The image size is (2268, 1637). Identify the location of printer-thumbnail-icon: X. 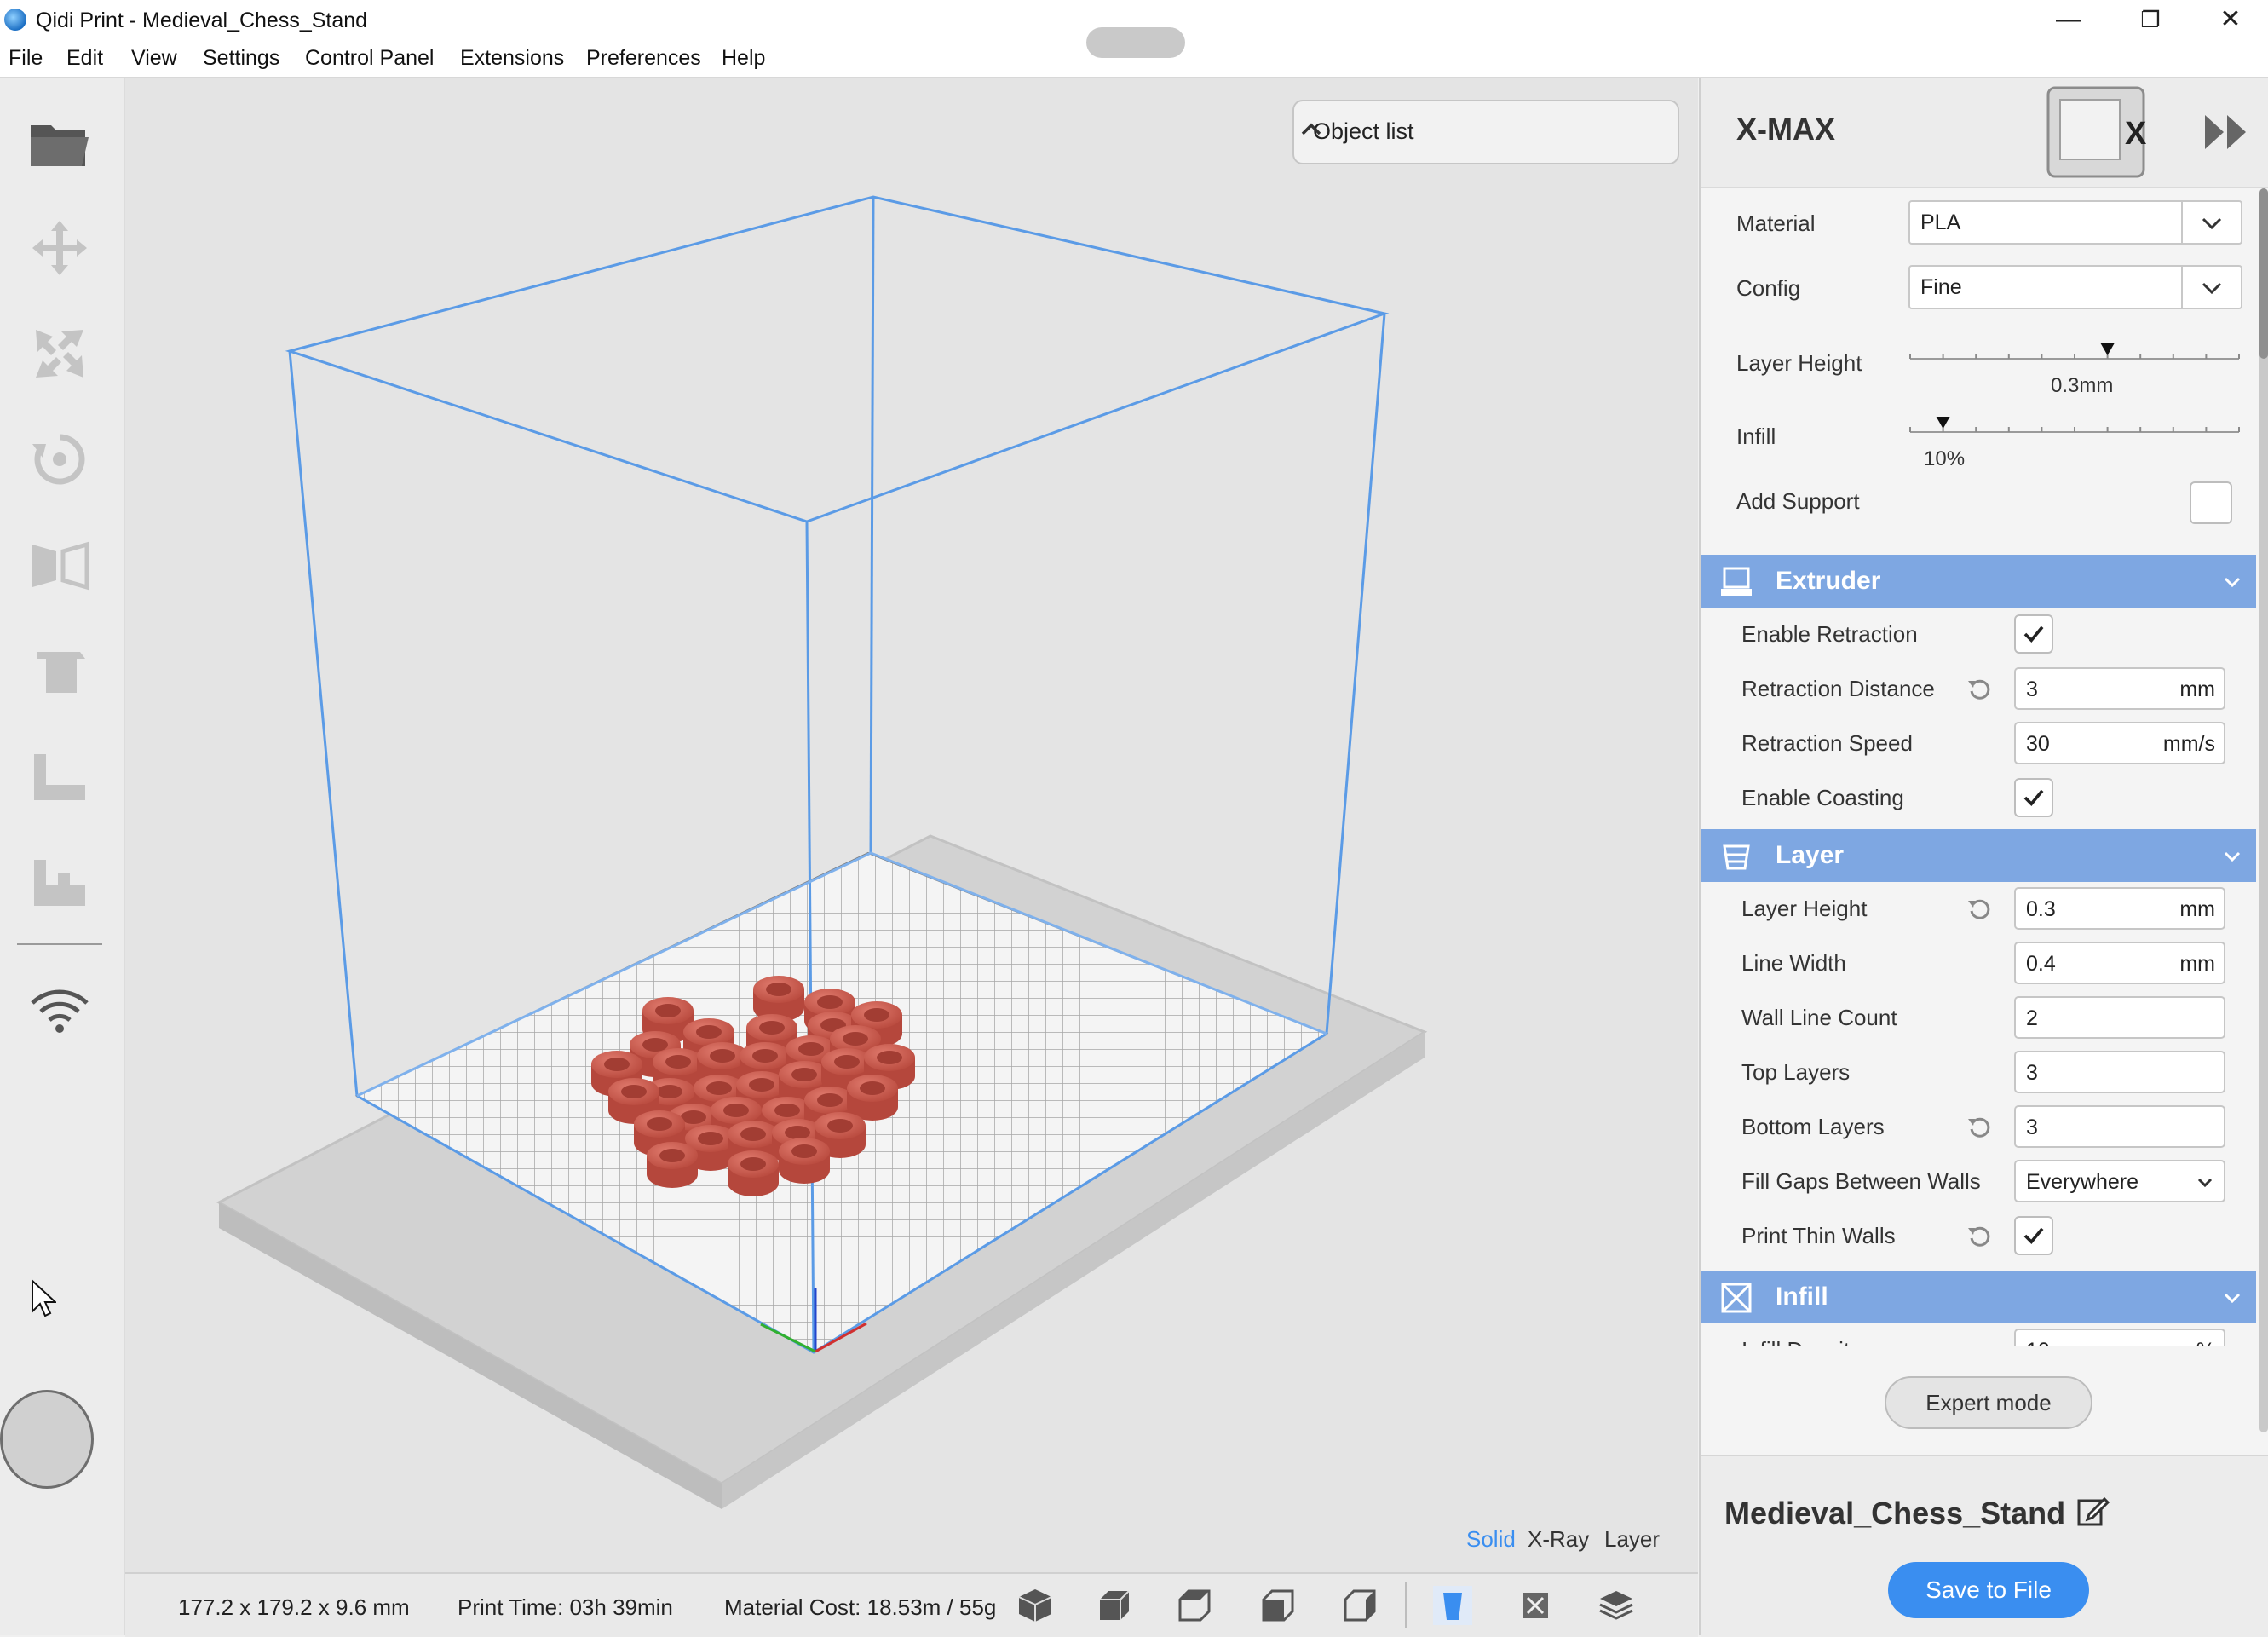
(2096, 132).